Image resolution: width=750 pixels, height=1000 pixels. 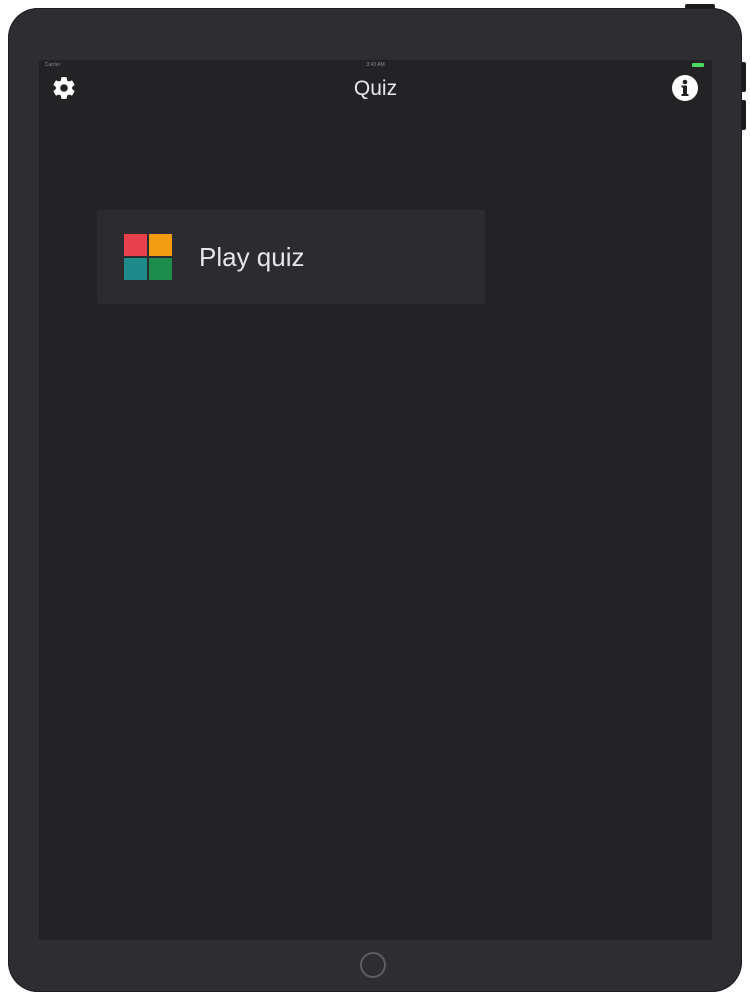 What do you see at coordinates (148, 257) in the screenshot?
I see `quiz-grid-icon` at bounding box center [148, 257].